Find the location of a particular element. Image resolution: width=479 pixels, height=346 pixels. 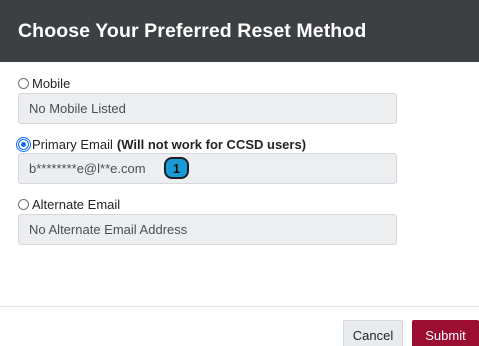

mobile-option: Mobile is located at coordinates (44, 83).